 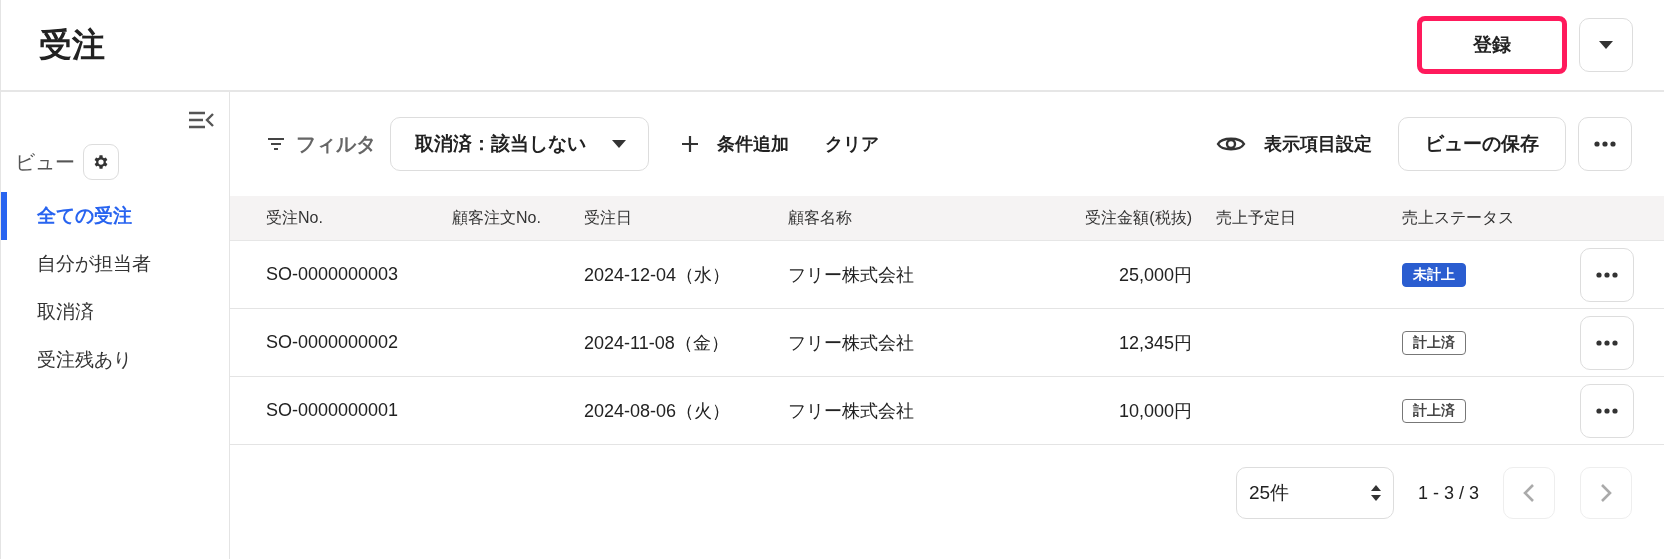 What do you see at coordinates (1529, 493) in the screenshot?
I see `chevron-left-icon` at bounding box center [1529, 493].